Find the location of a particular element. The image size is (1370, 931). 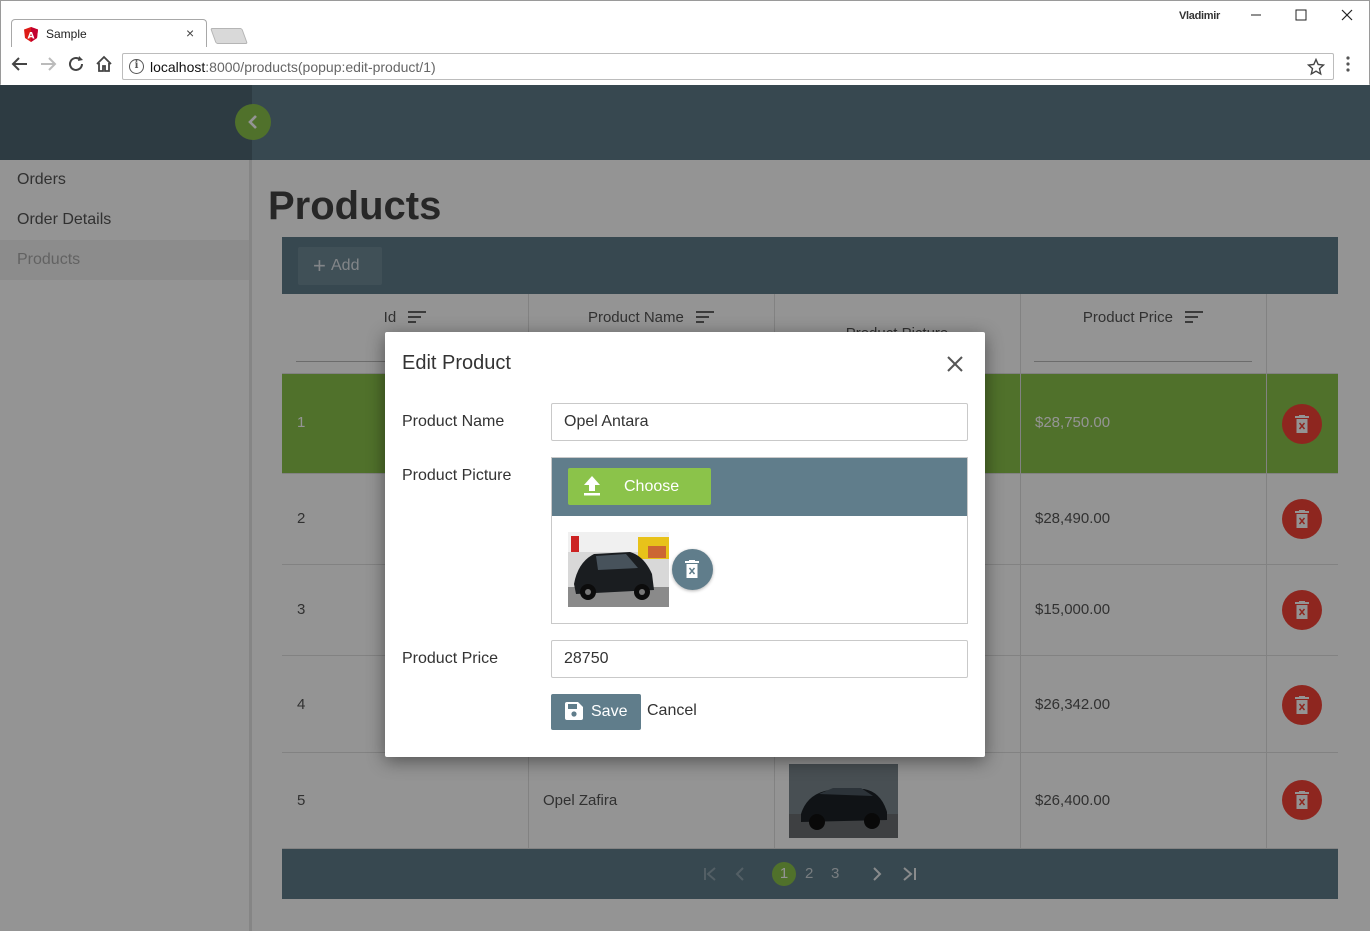

cancel-button: Cancel is located at coordinates (672, 711).